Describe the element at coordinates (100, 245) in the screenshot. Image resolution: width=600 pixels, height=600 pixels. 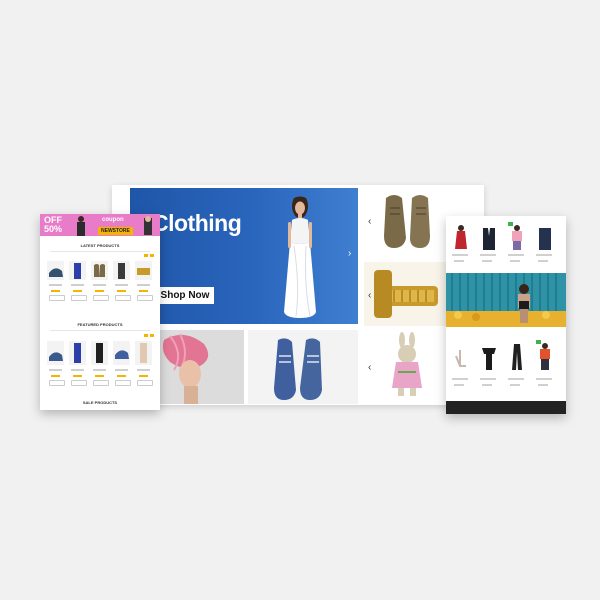
I see `latest-products-heading: LATEST PRODUCTS` at that location.